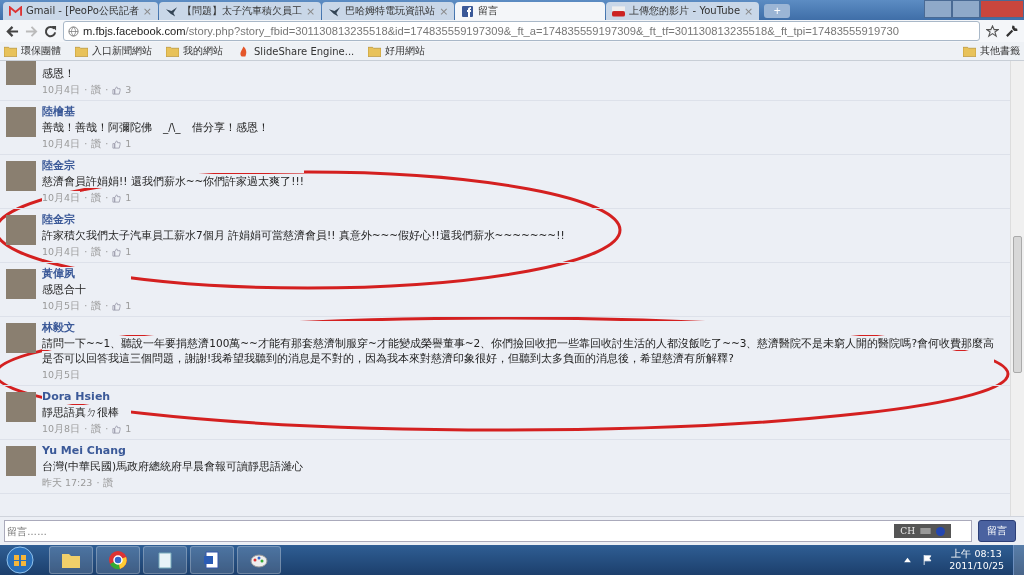  Describe the element at coordinates (173, 181) in the screenshot. I see `comment-text: 慈濟會員許娟娟!! 還我們薪水~~你們許家過太爽了!!!` at that location.